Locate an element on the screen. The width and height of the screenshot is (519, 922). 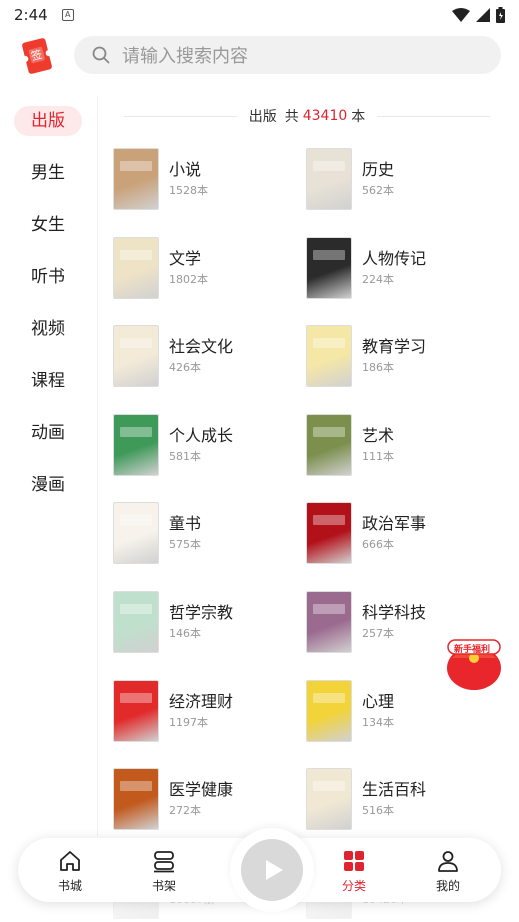
sidebar-item: 动画 is located at coordinates (48, 433).